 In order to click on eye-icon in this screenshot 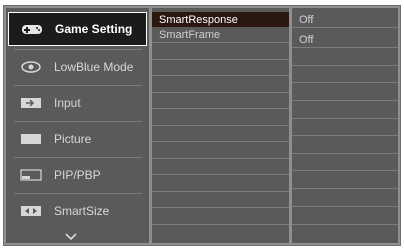, I will do `click(31, 67)`.